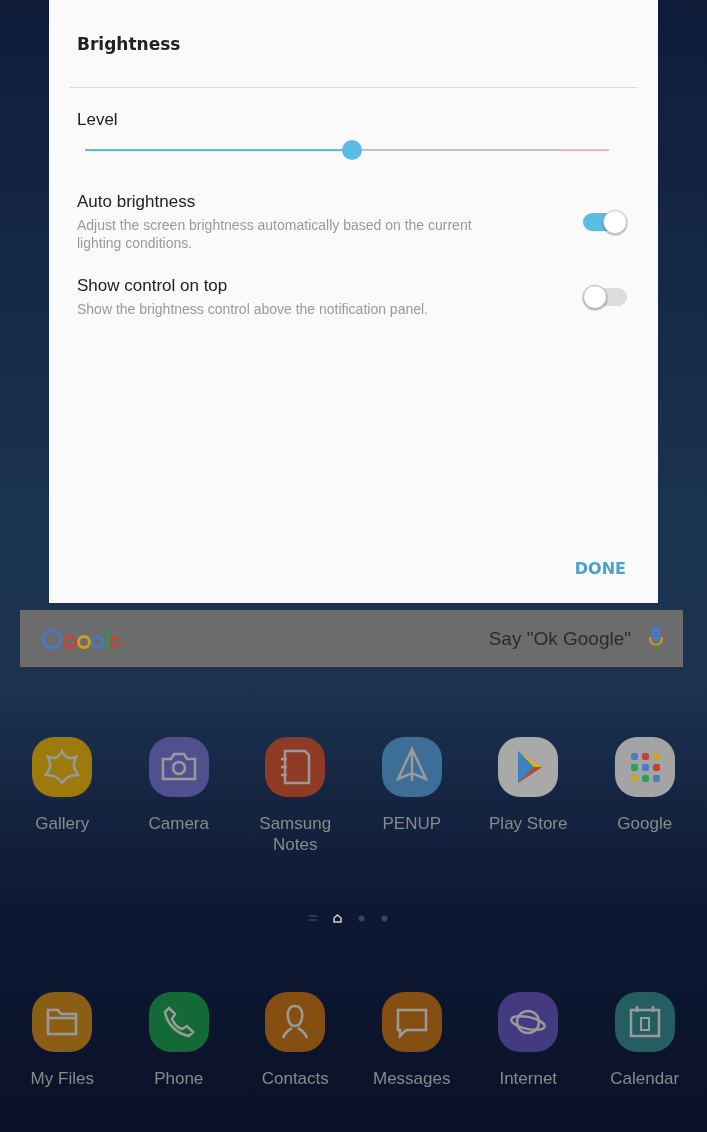 The height and width of the screenshot is (1132, 707). I want to click on app-label: Camera, so click(178, 823).